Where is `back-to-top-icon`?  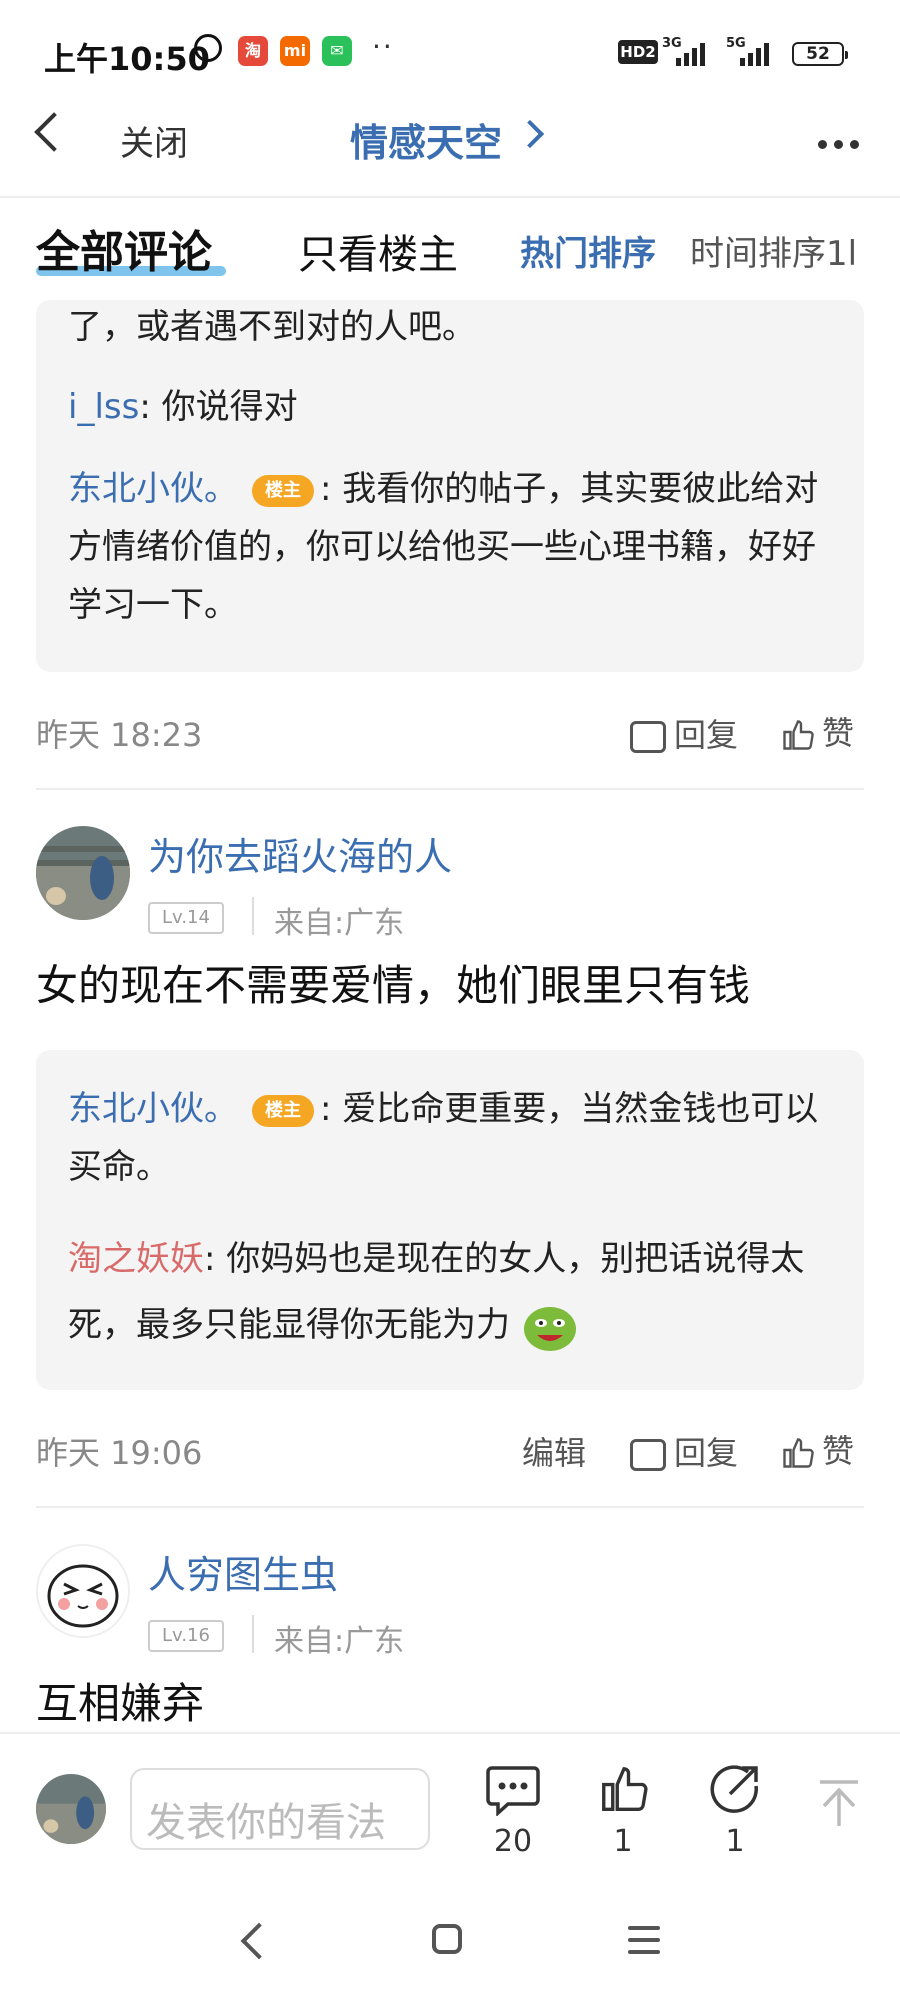 back-to-top-icon is located at coordinates (839, 1803).